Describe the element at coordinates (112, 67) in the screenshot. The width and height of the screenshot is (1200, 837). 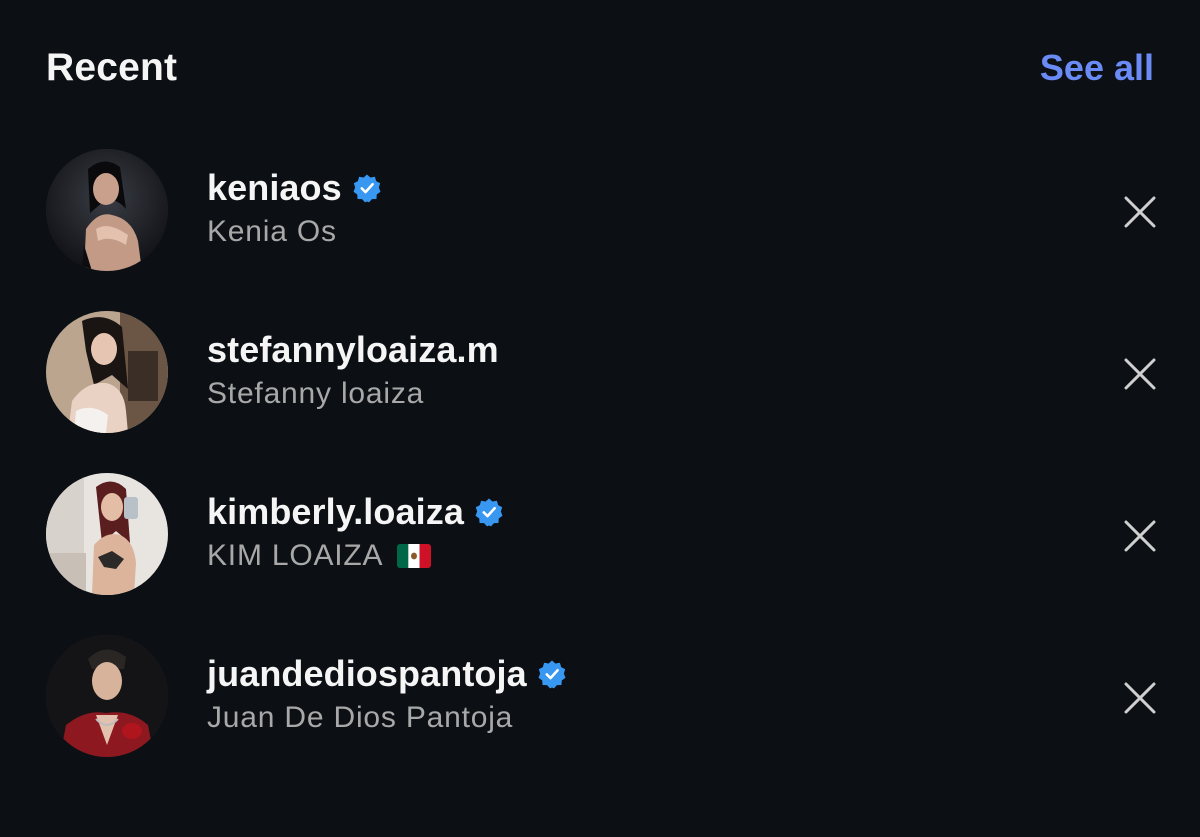
I see `section-title: Recent` at that location.